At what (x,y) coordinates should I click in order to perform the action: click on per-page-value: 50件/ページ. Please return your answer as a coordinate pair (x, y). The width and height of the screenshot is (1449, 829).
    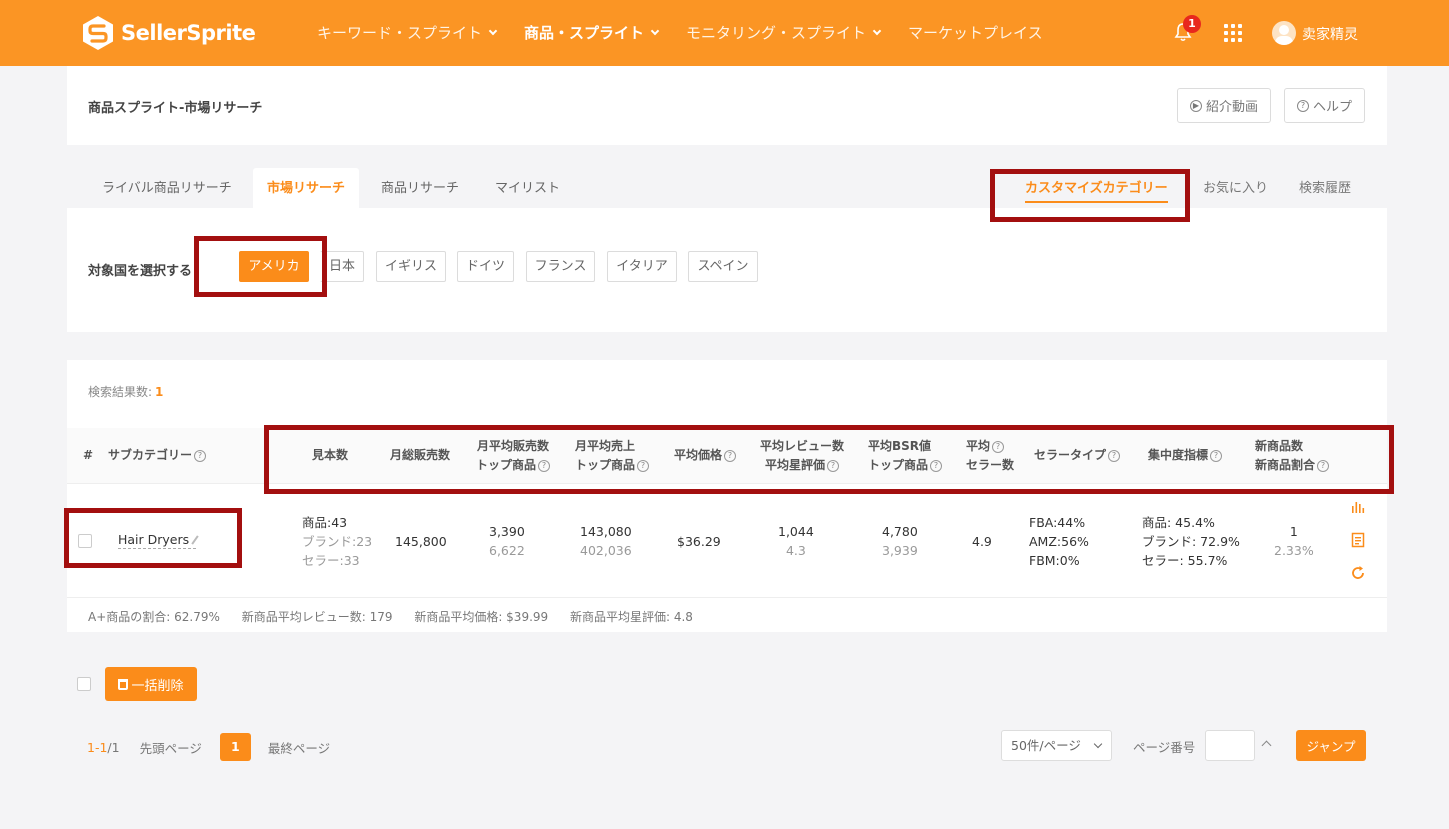
    Looking at the image, I should click on (1046, 745).